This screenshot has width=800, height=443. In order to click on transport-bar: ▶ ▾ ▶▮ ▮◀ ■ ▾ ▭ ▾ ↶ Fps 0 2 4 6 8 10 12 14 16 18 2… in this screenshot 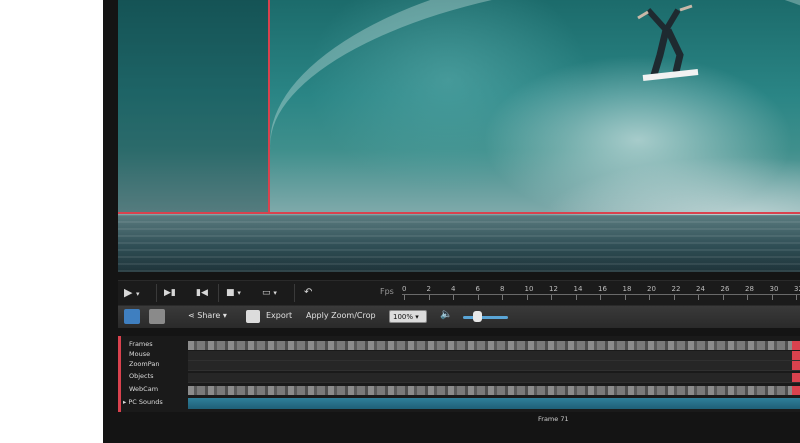, I will do `click(459, 293)`.